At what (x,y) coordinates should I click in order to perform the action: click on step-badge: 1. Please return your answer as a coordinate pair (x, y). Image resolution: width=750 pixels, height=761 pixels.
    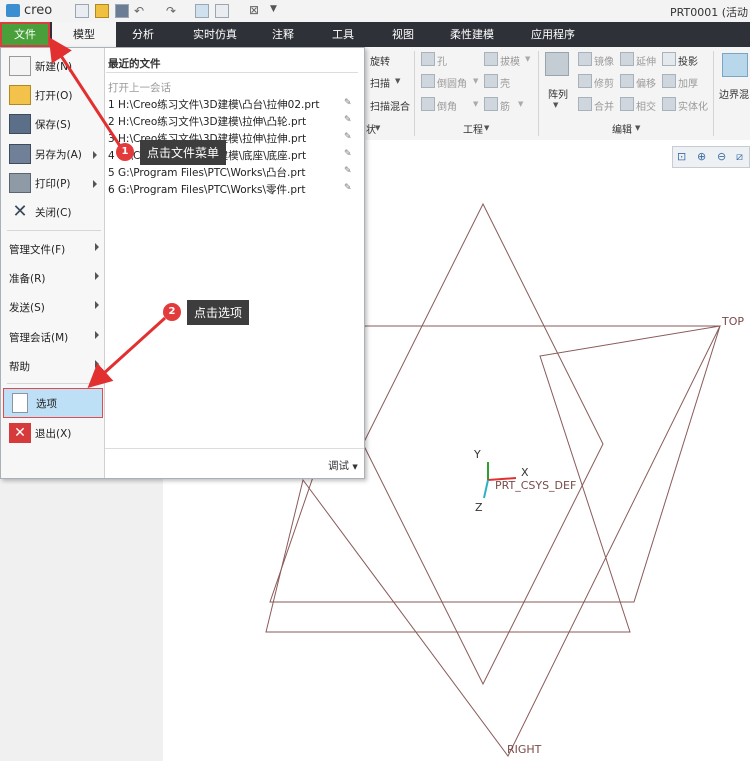
    Looking at the image, I should click on (125, 152).